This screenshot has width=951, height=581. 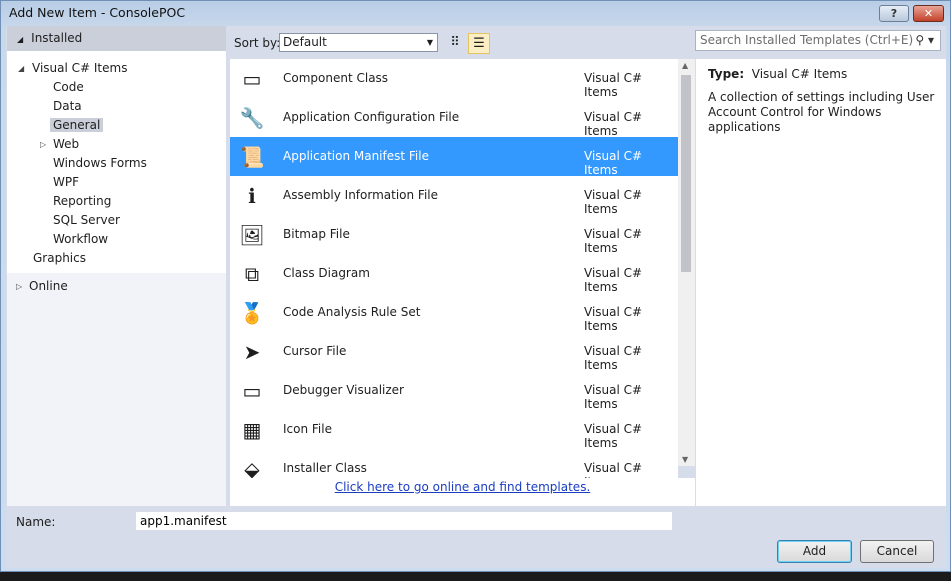 I want to click on template-name: Class Diagram, so click(x=326, y=273).